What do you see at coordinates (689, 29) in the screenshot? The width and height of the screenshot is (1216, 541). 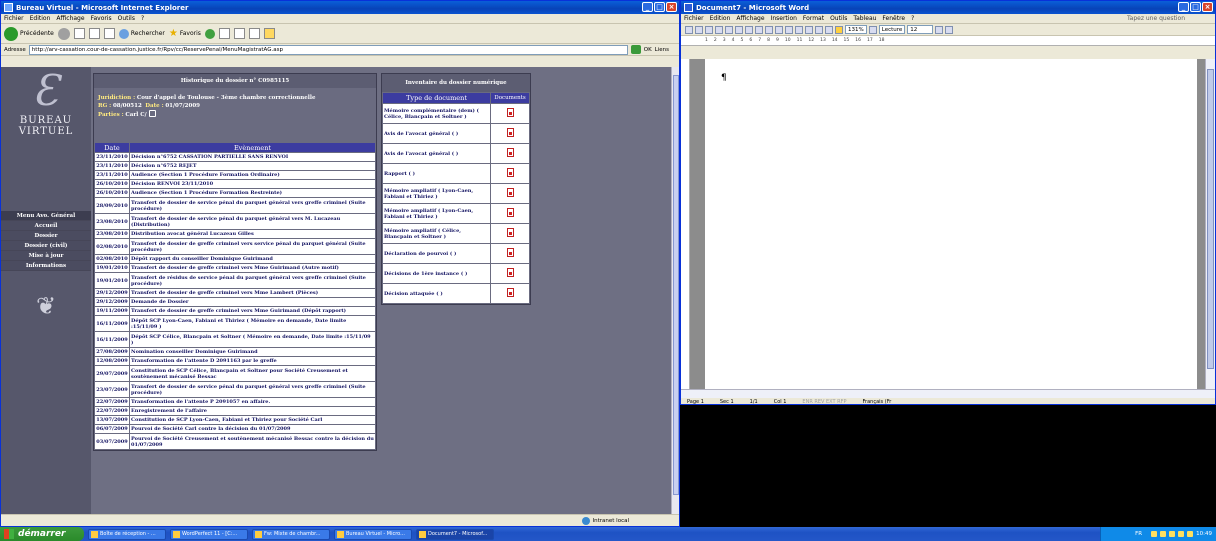 I see `new-doc-icon` at bounding box center [689, 29].